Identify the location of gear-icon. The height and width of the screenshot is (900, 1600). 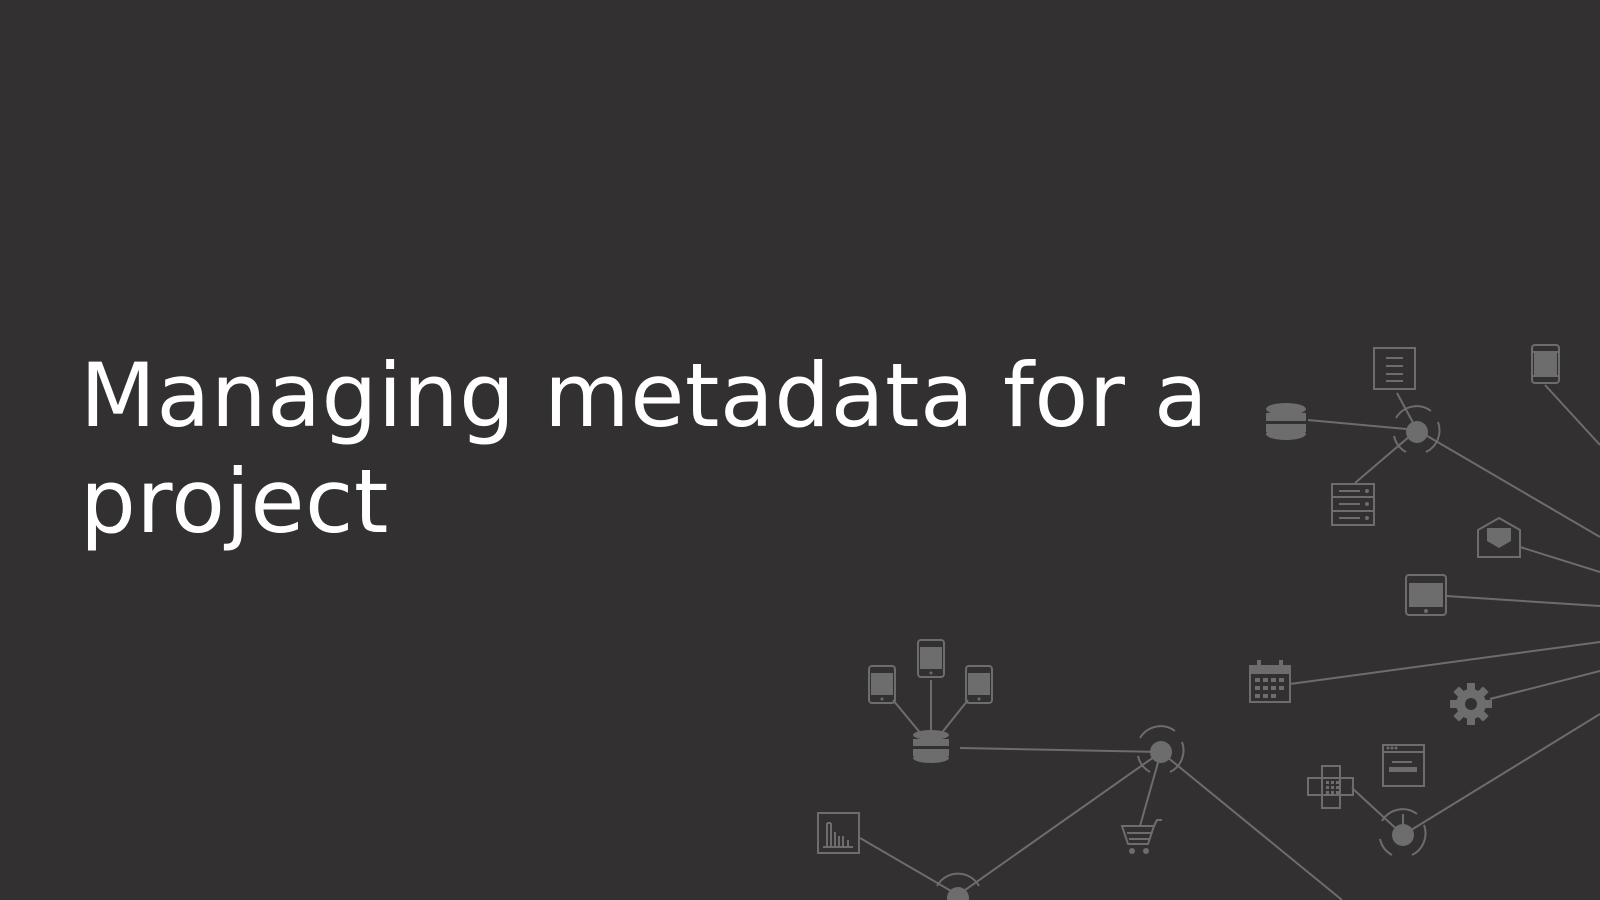
(1471, 704).